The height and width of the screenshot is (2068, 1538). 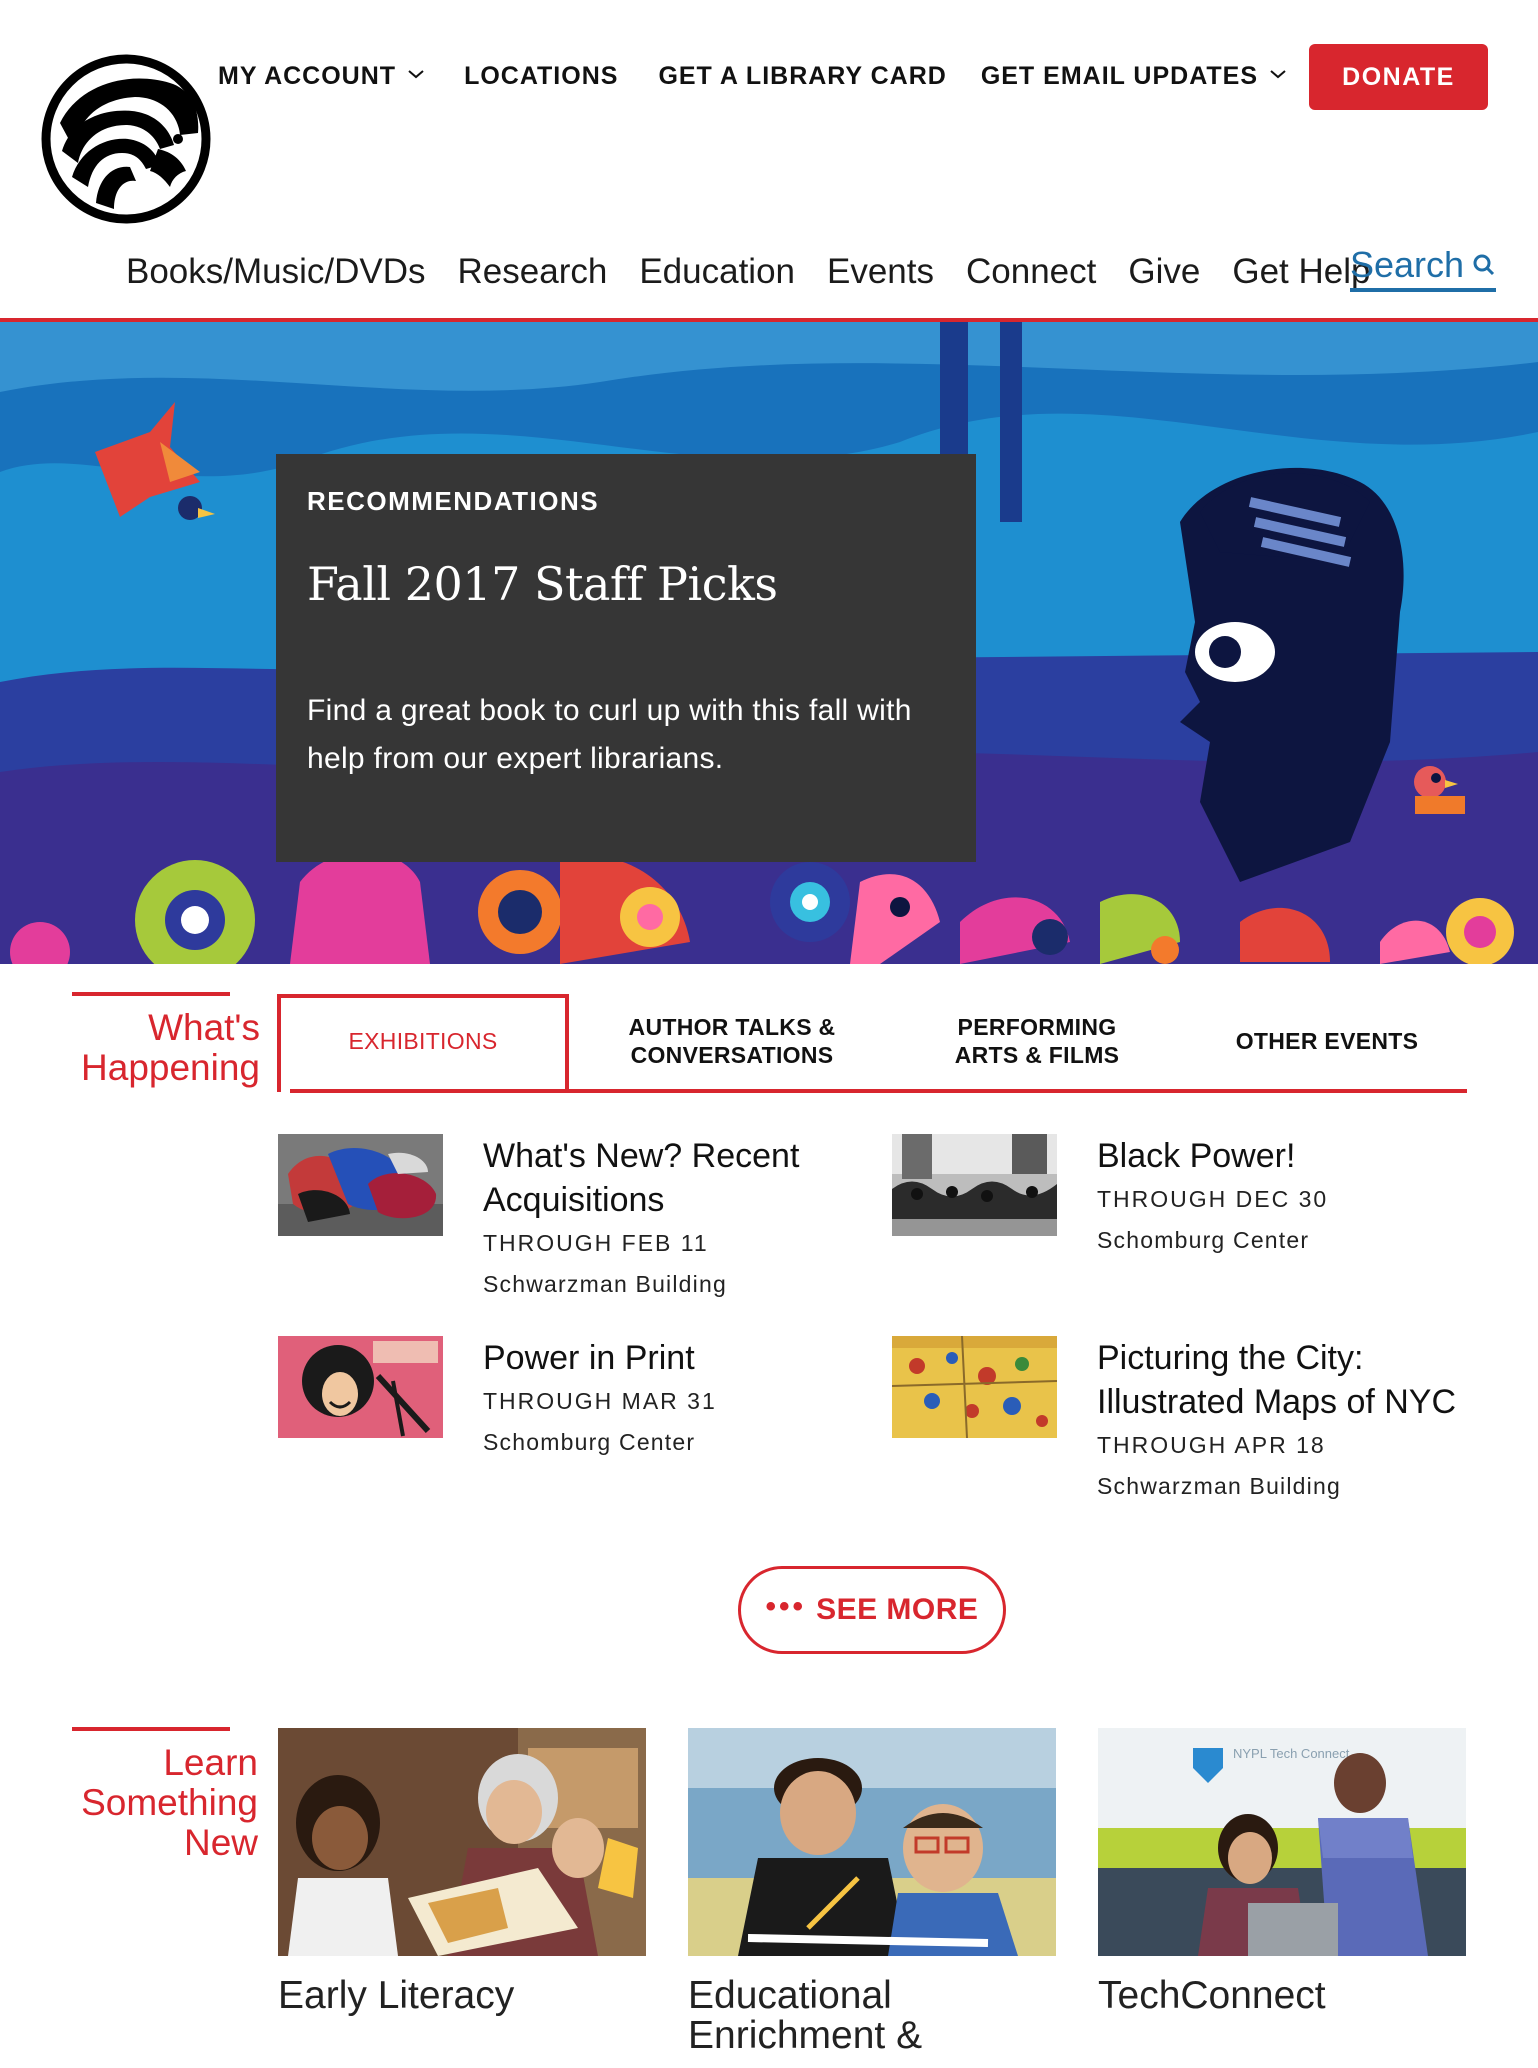 What do you see at coordinates (1230, 1358) in the screenshot?
I see `event-title-line1: Picturing the City:` at bounding box center [1230, 1358].